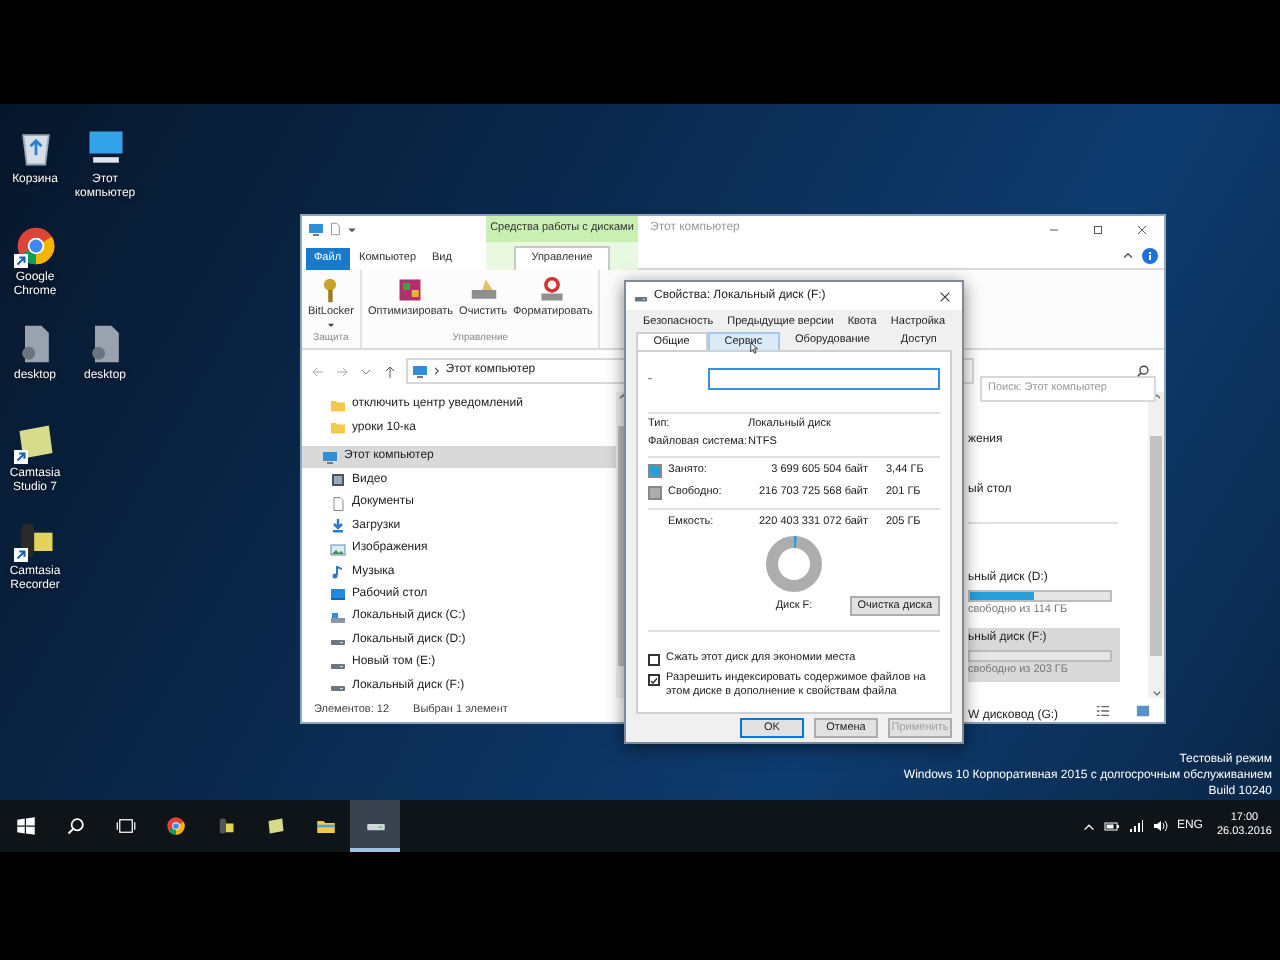 This screenshot has width=1280, height=960. Describe the element at coordinates (318, 371) in the screenshot. I see `back-arrow-icon` at that location.